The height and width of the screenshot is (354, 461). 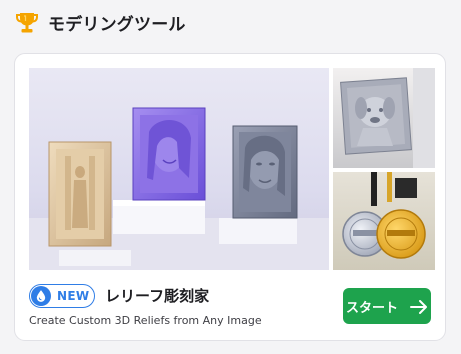 What do you see at coordinates (384, 221) in the screenshot?
I see `medal-relief-image` at bounding box center [384, 221].